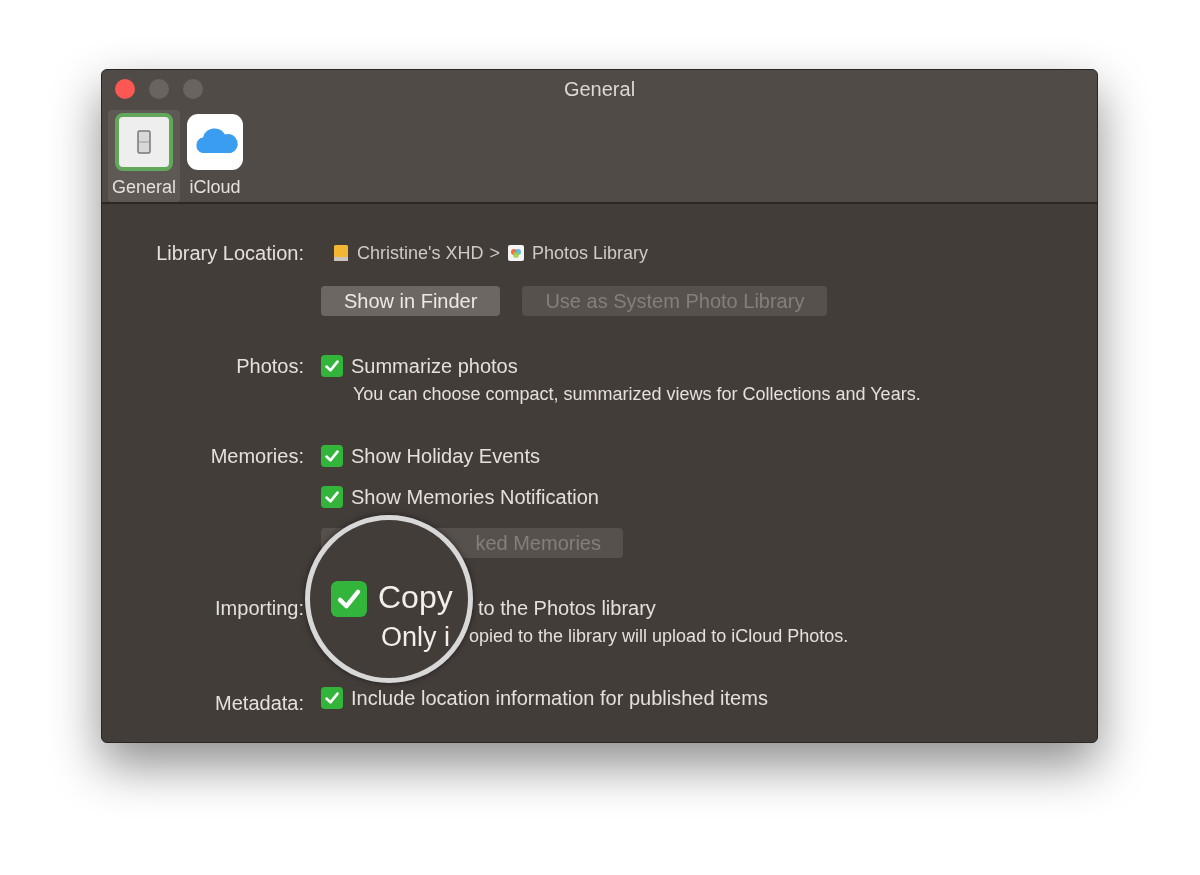 This screenshot has height=875, width=1200. Describe the element at coordinates (259, 608) in the screenshot. I see `section-label: Importing:` at that location.